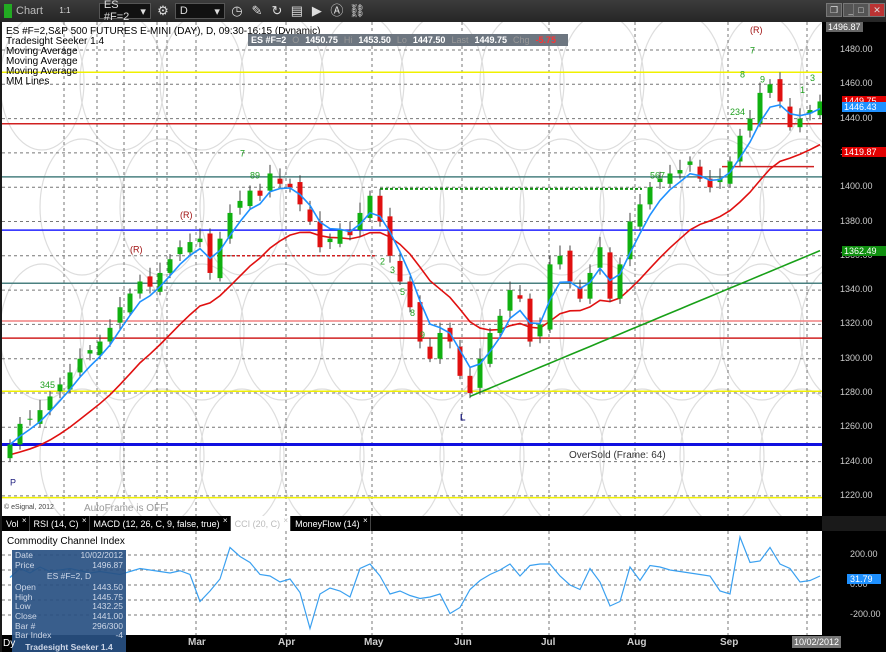  What do you see at coordinates (856, 323) in the screenshot?
I see `price-tick-label: 1320.00` at bounding box center [856, 323].